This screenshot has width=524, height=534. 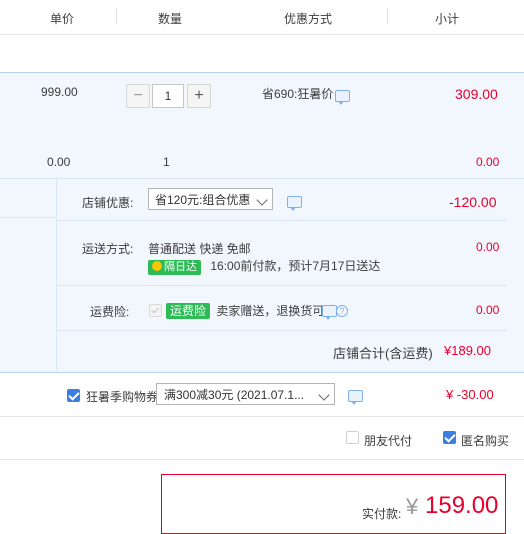 I want to click on payment-summary: 实付款: ¥ 159.00, so click(x=333, y=504).